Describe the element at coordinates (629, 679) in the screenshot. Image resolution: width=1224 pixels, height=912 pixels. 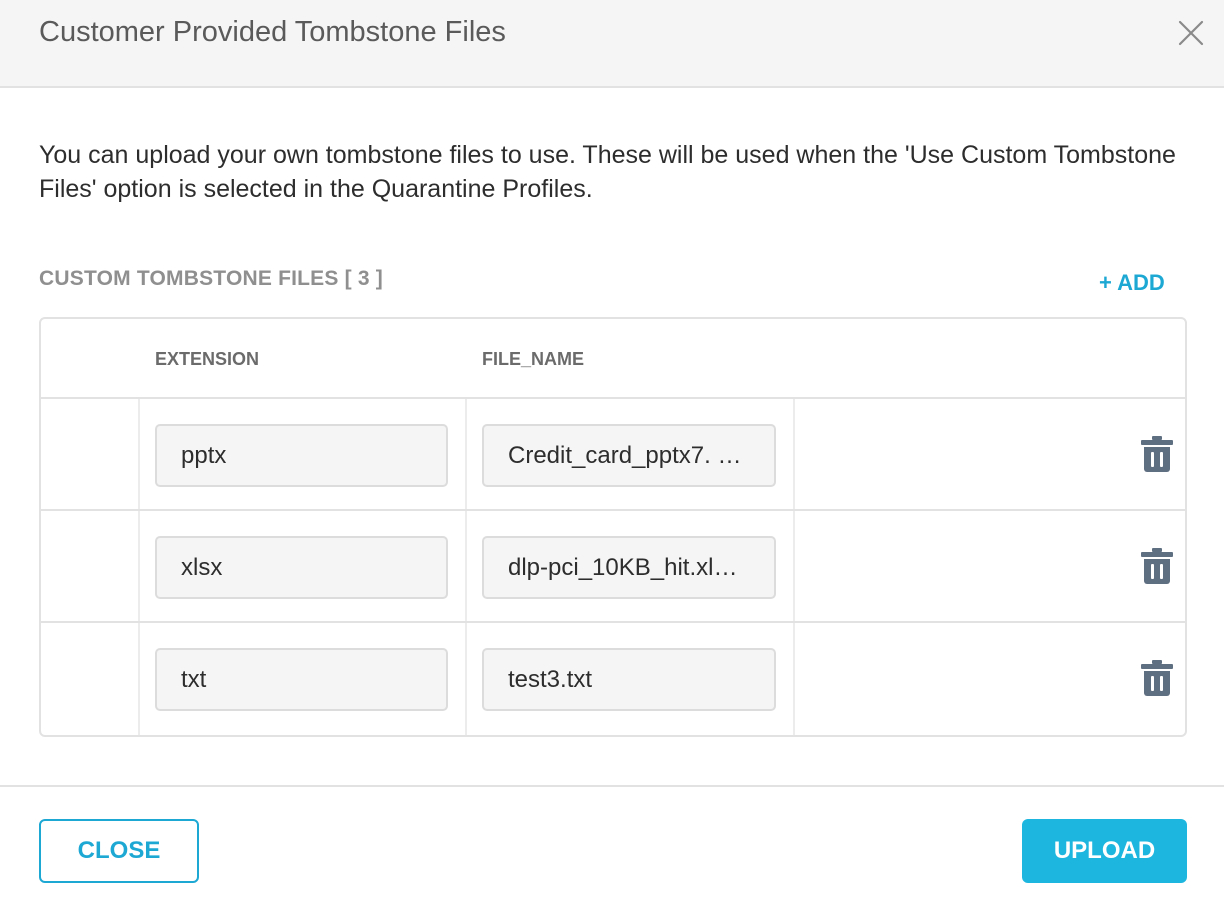
I see `file-name-field: test3.txt` at that location.